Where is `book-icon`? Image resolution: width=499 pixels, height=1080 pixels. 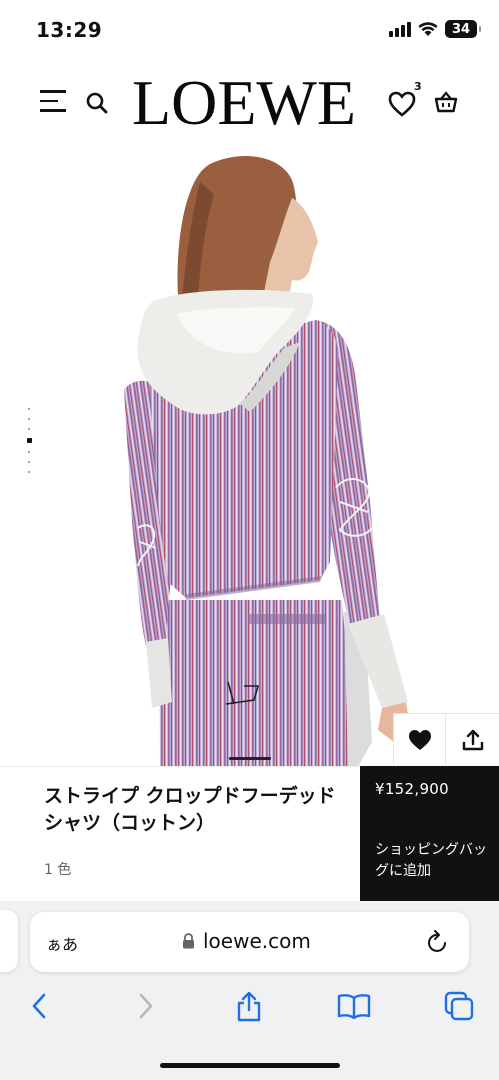
book-icon is located at coordinates (354, 1006).